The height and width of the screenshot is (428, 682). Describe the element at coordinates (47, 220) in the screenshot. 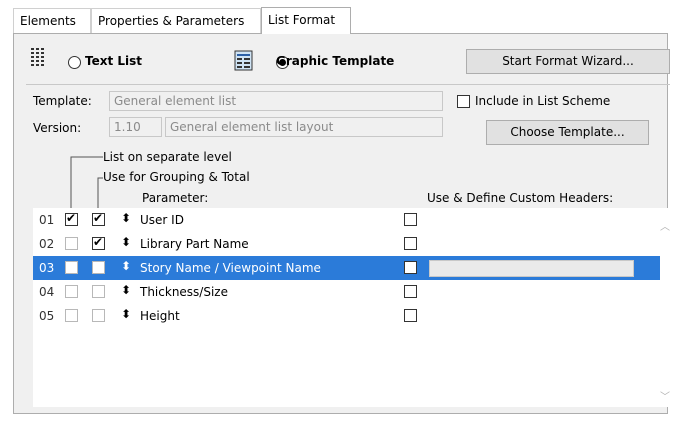

I see `row-number: 01` at that location.